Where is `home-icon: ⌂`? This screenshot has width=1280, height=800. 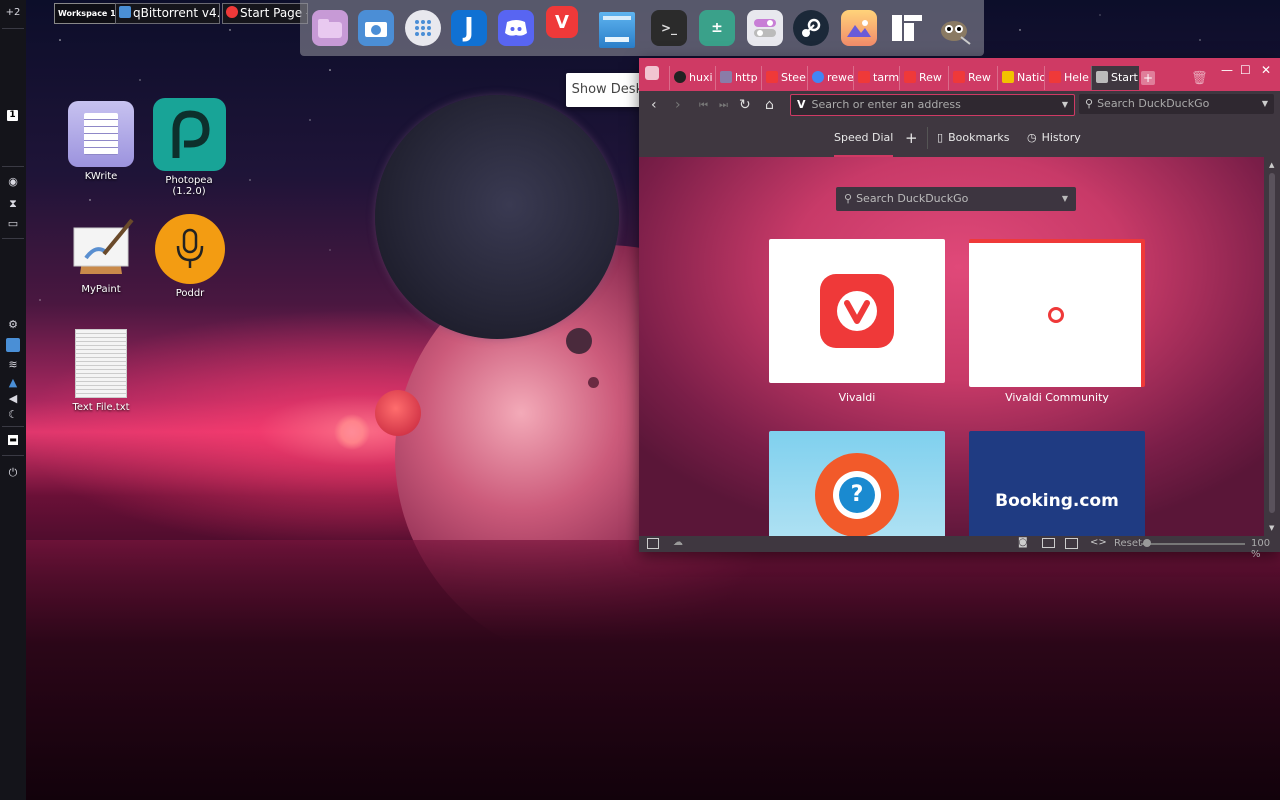 home-icon: ⌂ is located at coordinates (769, 105).